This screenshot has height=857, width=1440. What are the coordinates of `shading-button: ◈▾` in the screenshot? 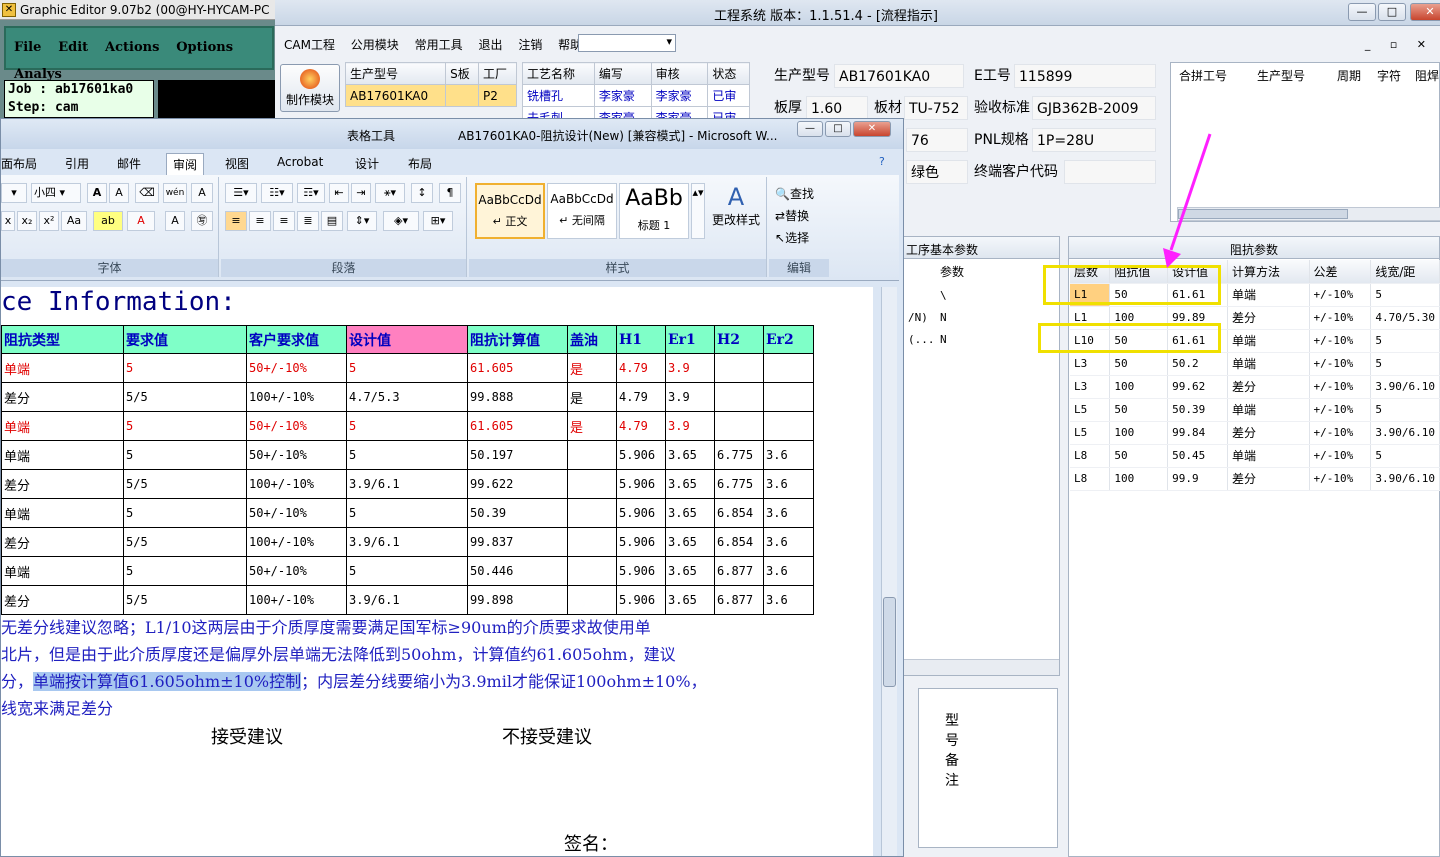 It's located at (401, 221).